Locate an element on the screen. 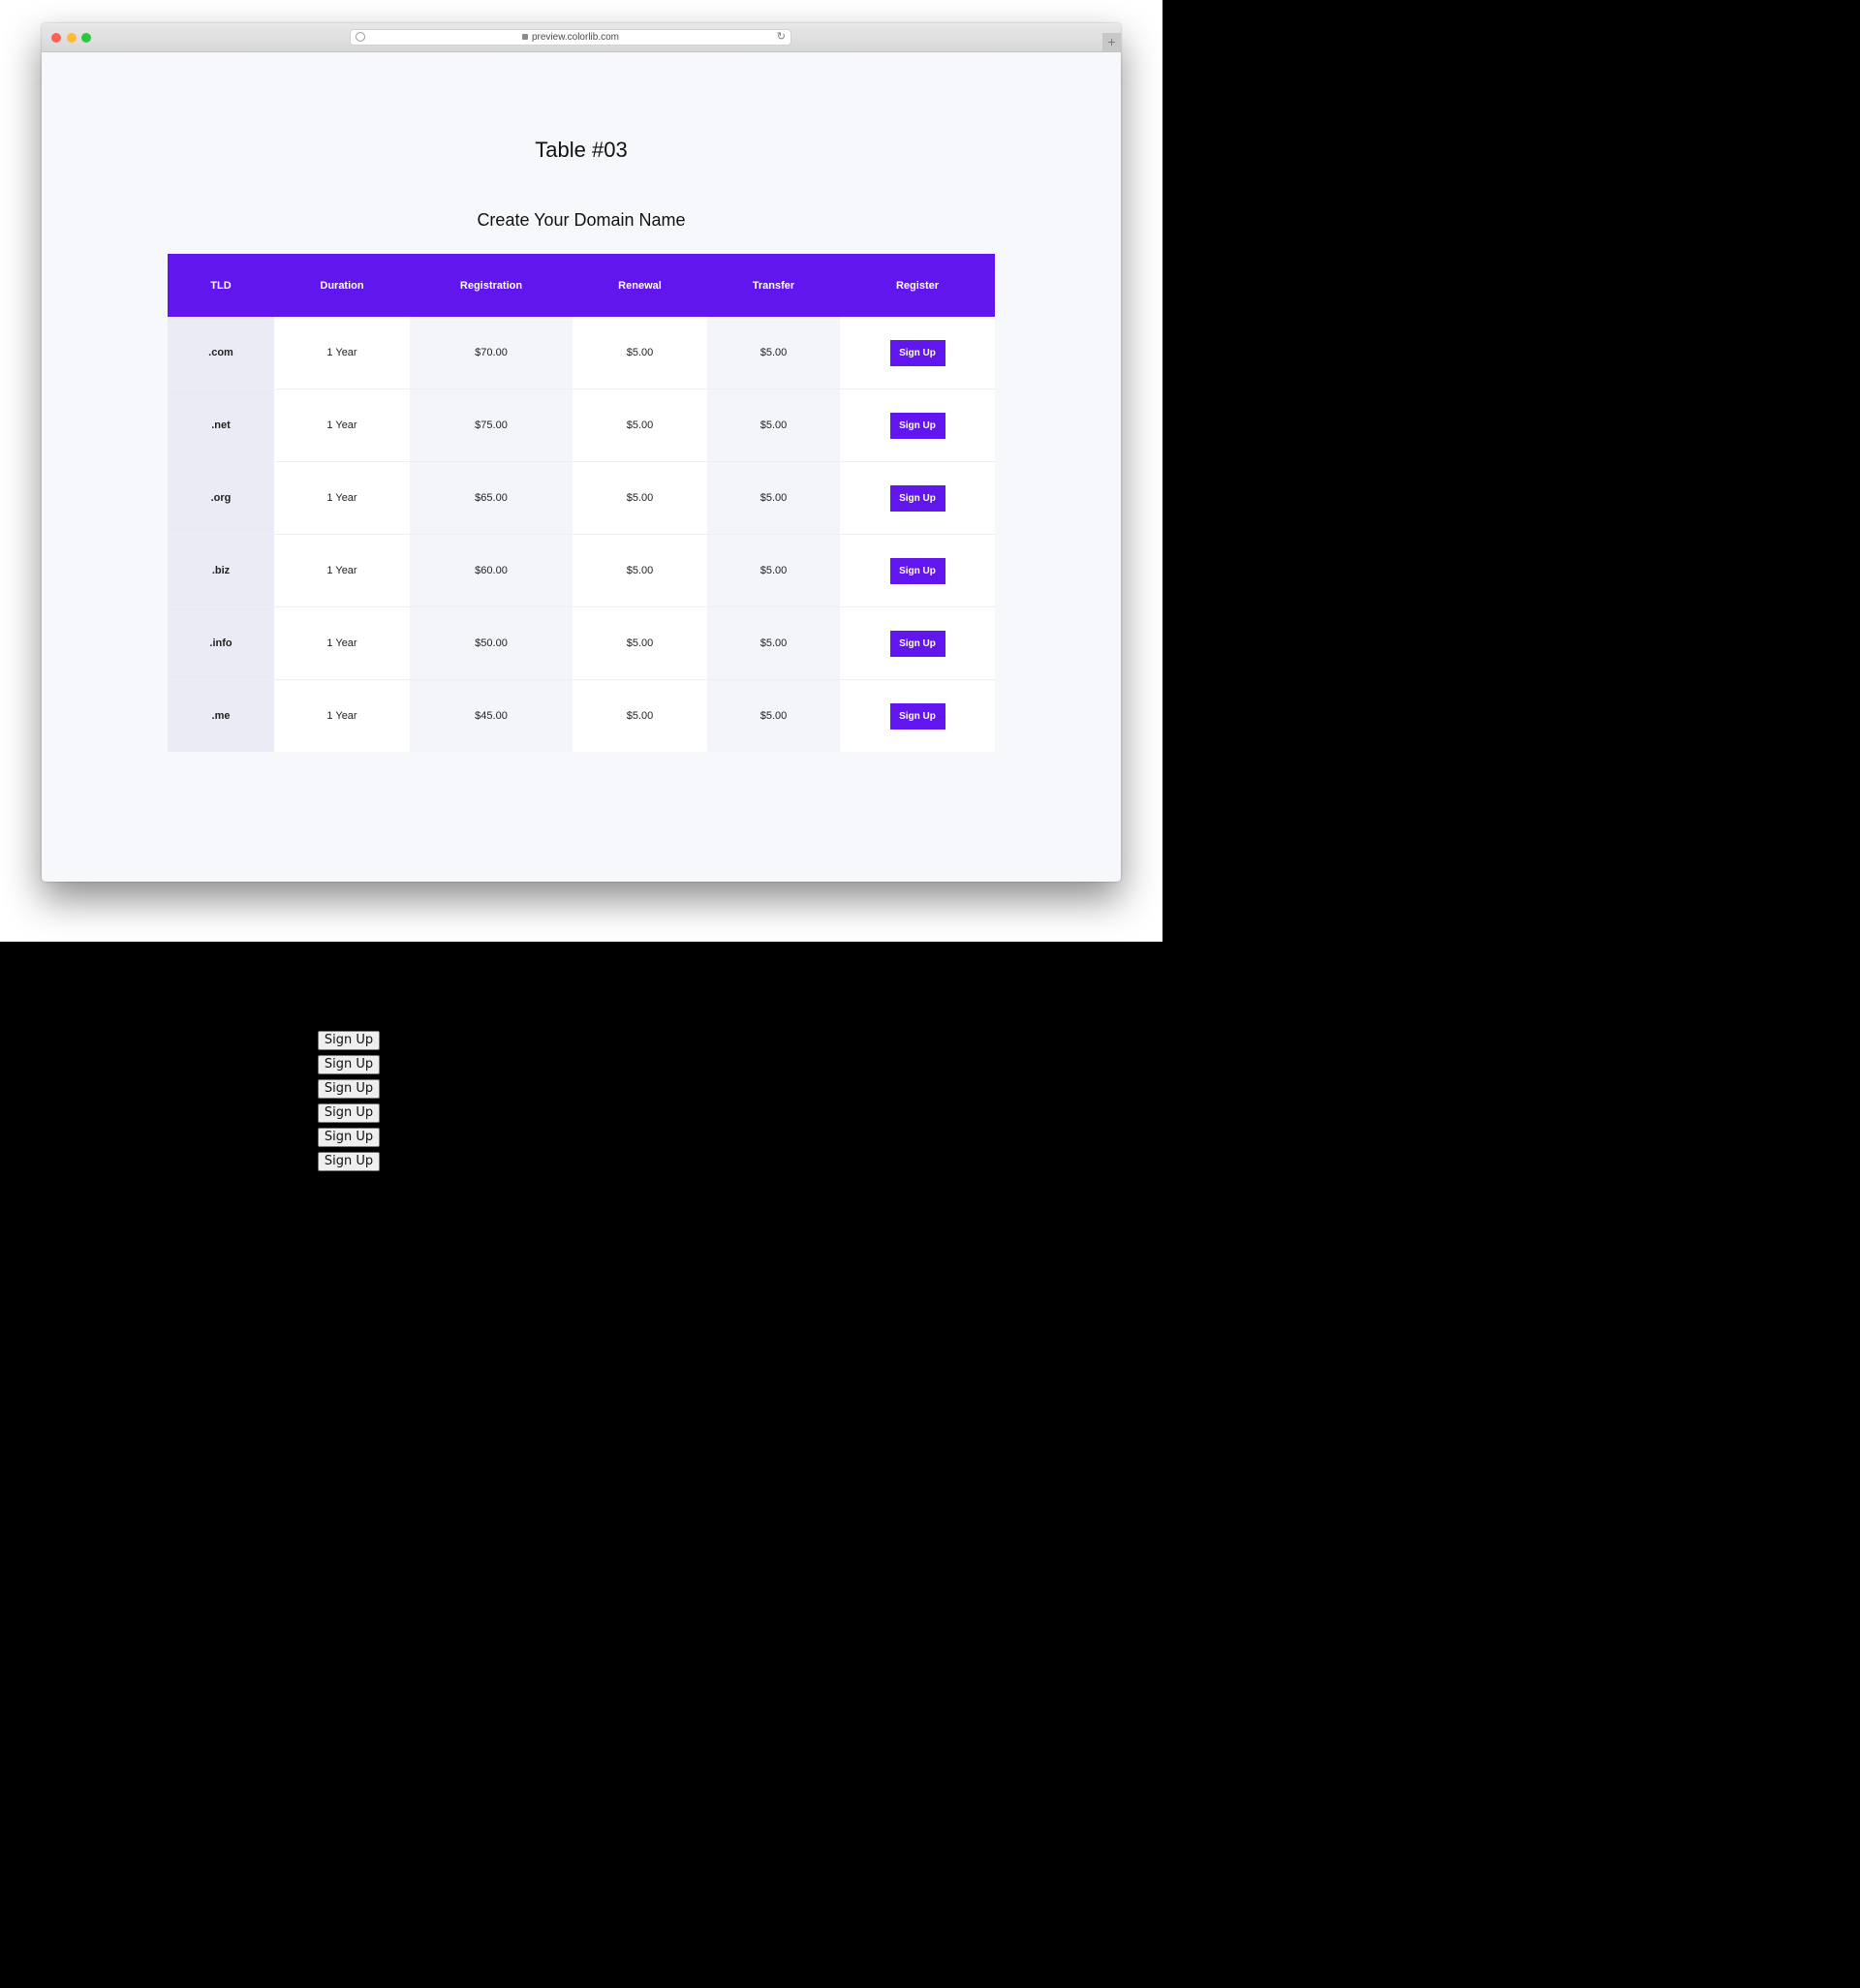  table-row: .info 1 Year $50.00 $5.00 $5.00 Sign Up is located at coordinates (581, 643).